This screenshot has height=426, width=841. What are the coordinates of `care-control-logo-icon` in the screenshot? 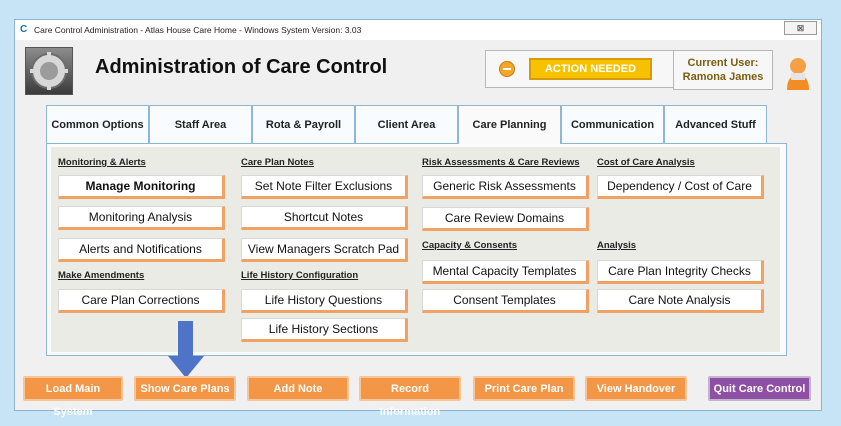 It's located at (49, 71).